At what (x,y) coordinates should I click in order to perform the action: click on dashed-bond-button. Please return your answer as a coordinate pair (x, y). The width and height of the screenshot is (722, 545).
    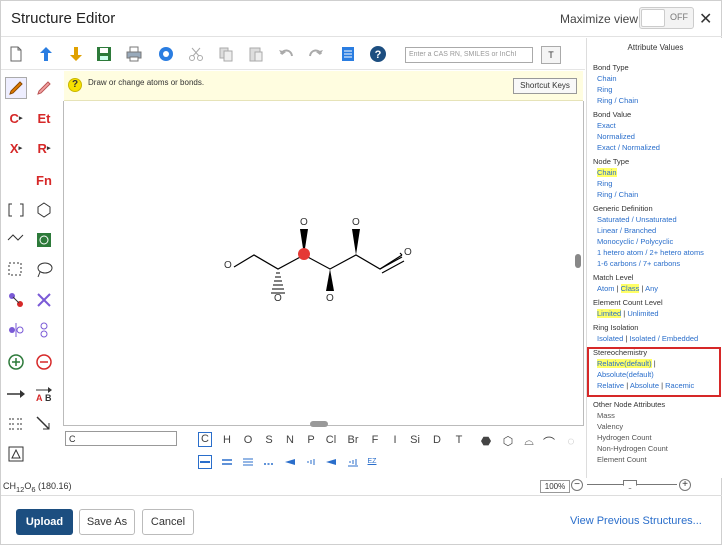
    Looking at the image, I should click on (269, 462).